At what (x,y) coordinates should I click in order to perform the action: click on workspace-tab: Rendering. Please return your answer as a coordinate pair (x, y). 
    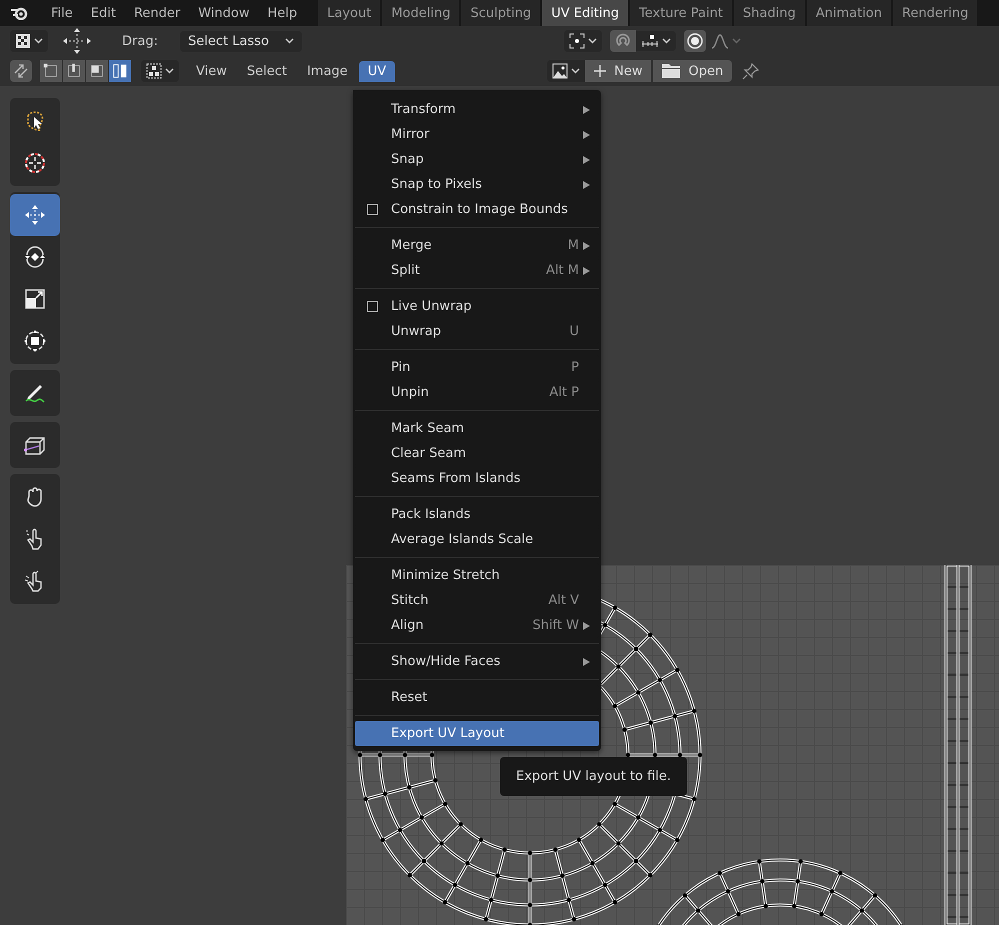
    Looking at the image, I should click on (935, 13).